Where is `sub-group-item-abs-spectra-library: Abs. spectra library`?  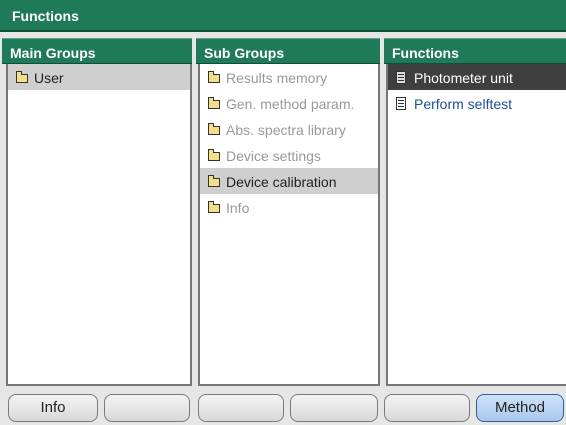
sub-group-item-abs-spectra-library: Abs. spectra library is located at coordinates (289, 129).